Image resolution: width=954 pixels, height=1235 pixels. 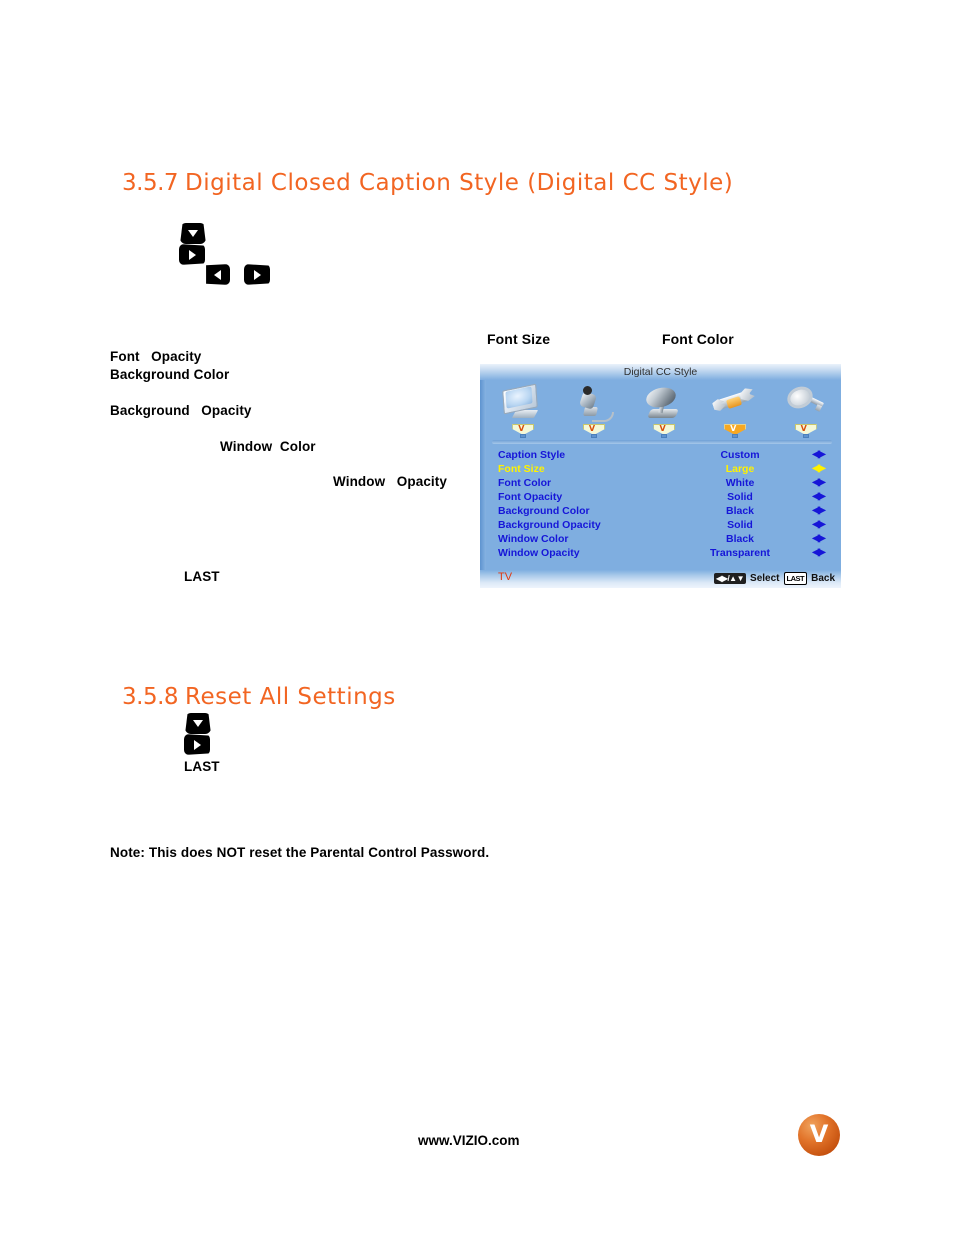 I want to click on tv-monitor-icon, so click(x=523, y=403).